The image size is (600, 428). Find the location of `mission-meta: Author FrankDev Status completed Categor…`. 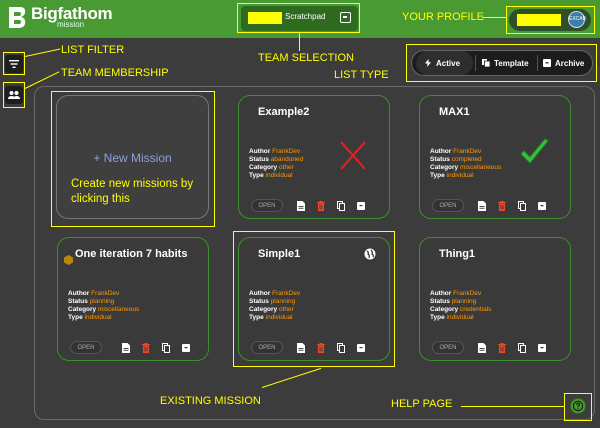

mission-meta: Author FrankDev Status completed Categor… is located at coordinates (466, 163).